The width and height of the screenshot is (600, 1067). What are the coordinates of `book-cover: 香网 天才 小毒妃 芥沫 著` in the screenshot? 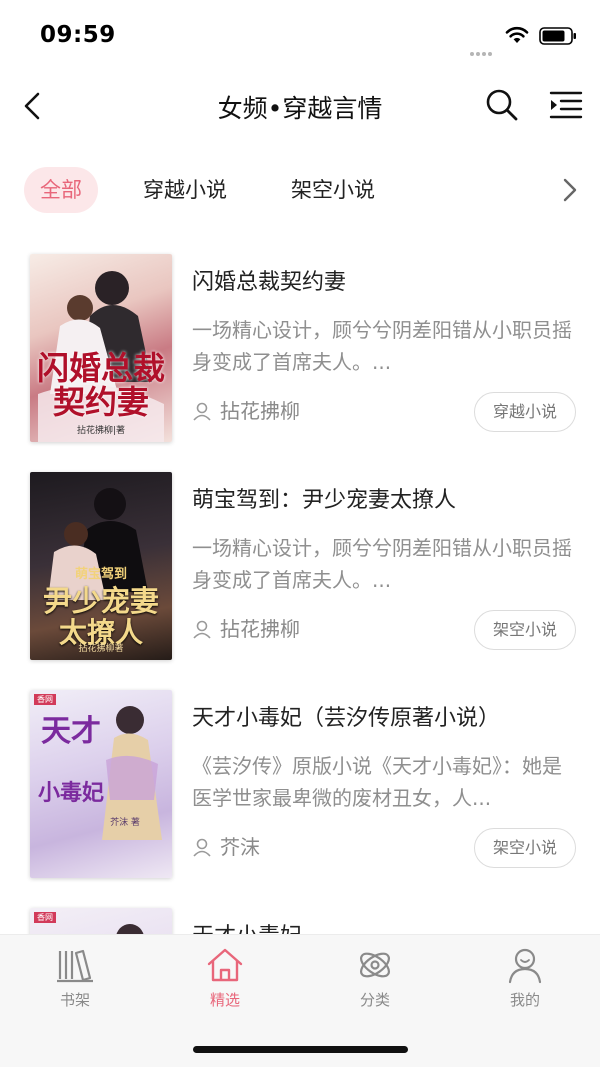 It's located at (101, 784).